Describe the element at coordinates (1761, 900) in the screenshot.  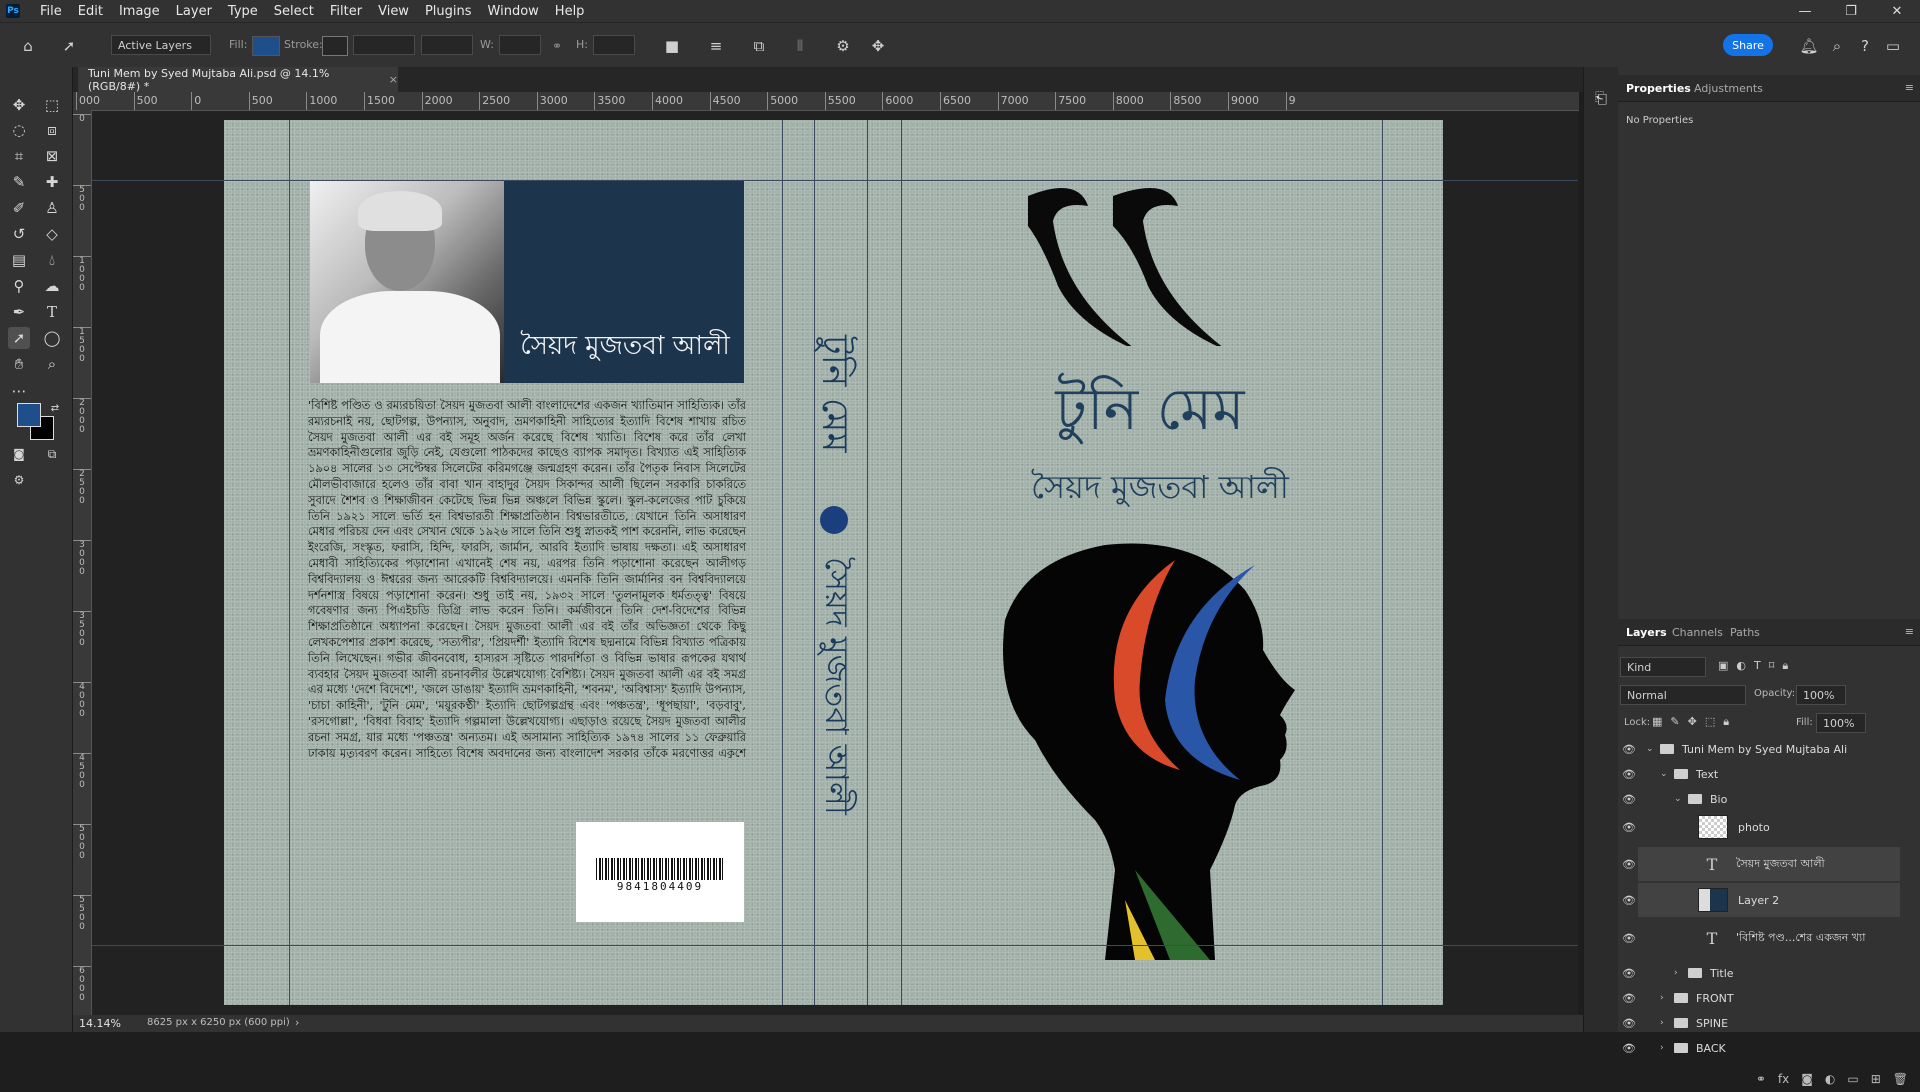
I see `layer-row: 👁︎ Layer 2` at that location.